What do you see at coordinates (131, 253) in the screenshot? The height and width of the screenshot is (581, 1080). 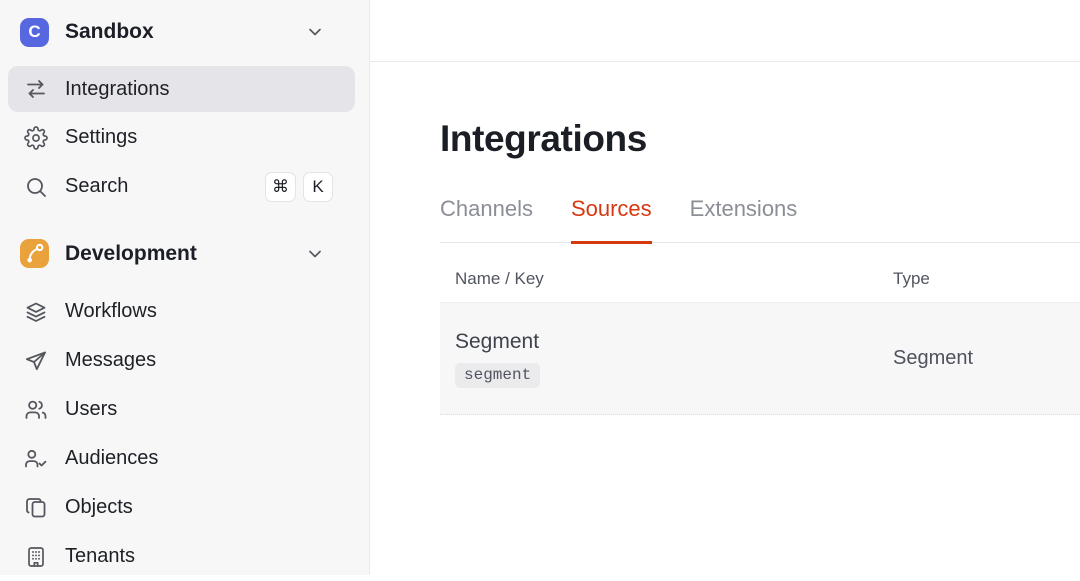 I see `section-label: Development` at bounding box center [131, 253].